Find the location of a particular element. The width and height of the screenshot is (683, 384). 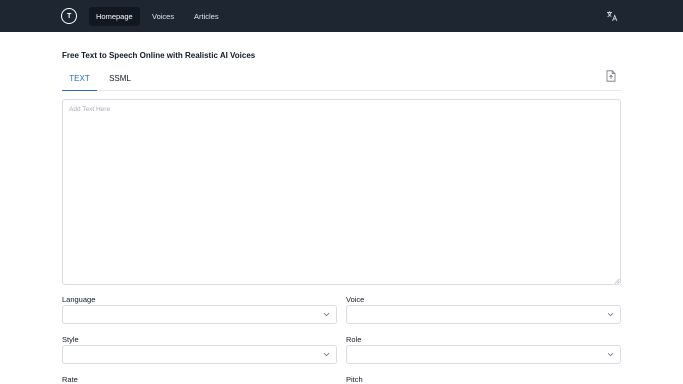

nav-voices: Voices is located at coordinates (163, 16).